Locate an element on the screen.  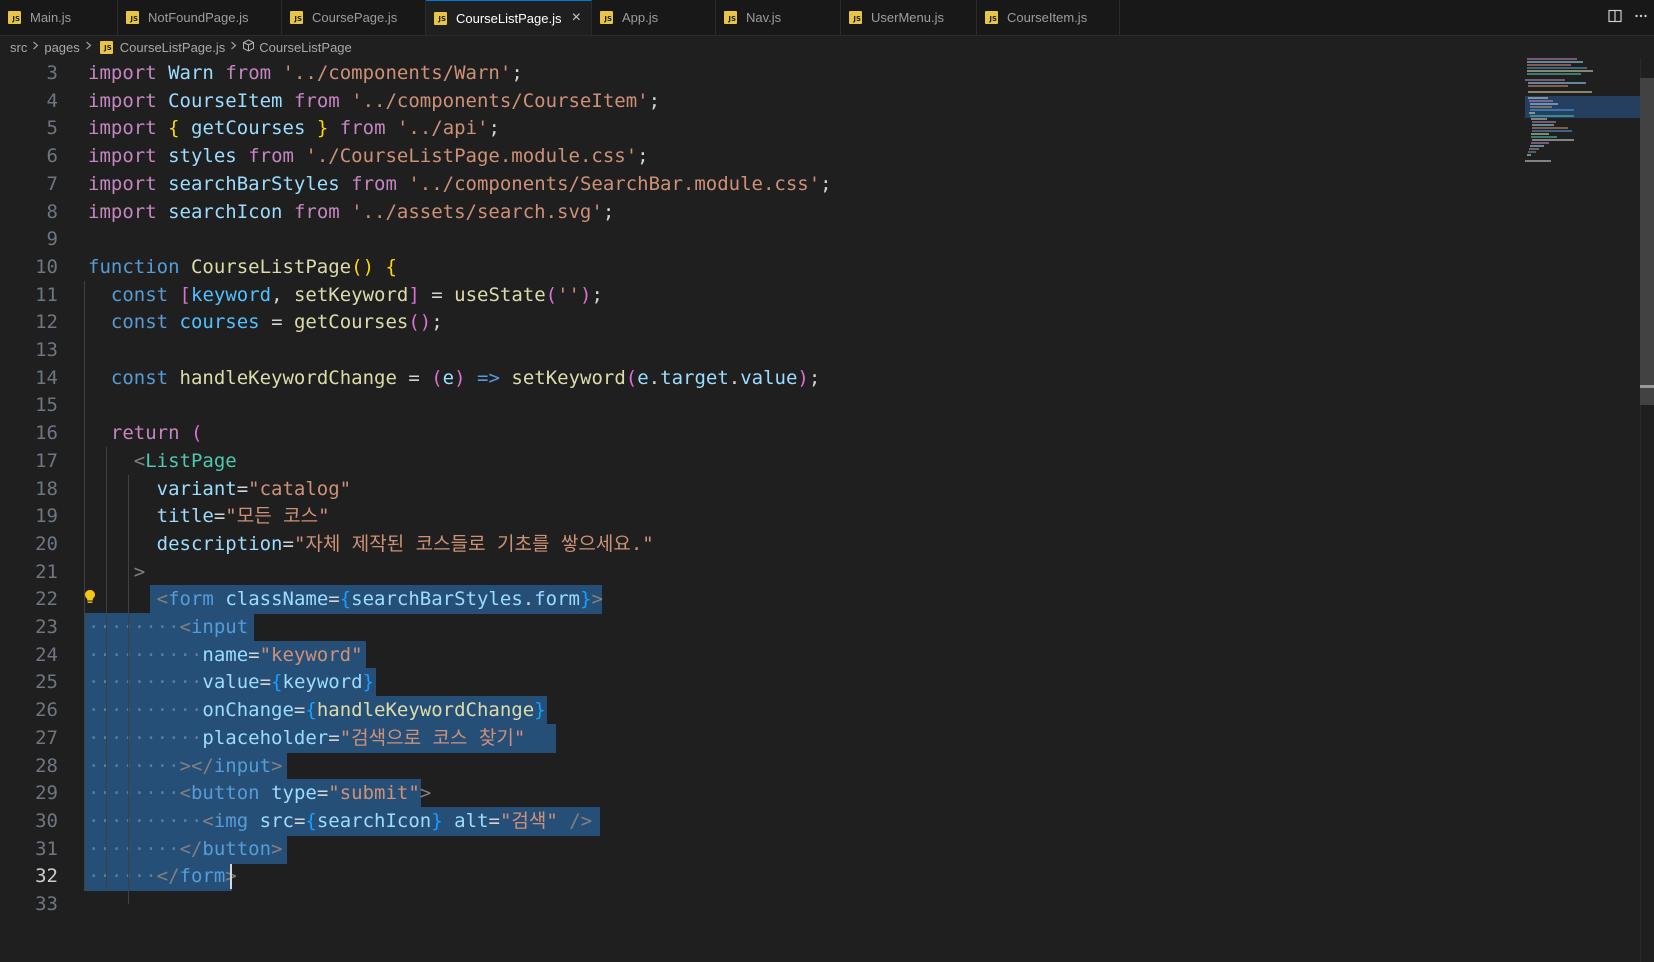
code-line: 9 is located at coordinates (760, 239).